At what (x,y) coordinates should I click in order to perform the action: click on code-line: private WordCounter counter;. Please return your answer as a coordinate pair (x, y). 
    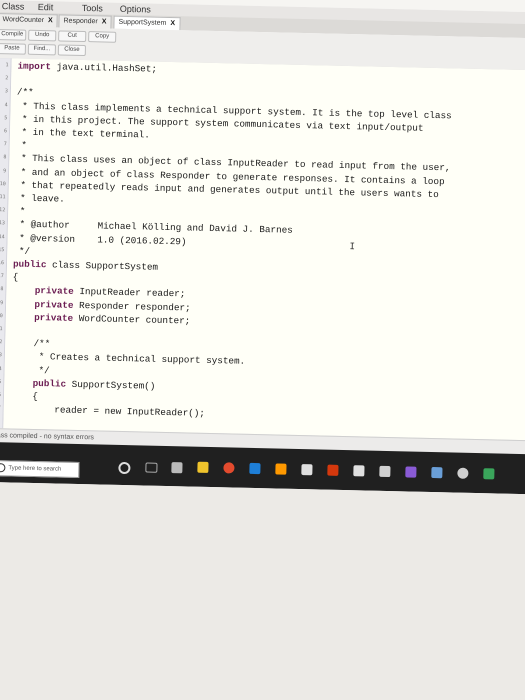
    Looking at the image, I should click on (112, 319).